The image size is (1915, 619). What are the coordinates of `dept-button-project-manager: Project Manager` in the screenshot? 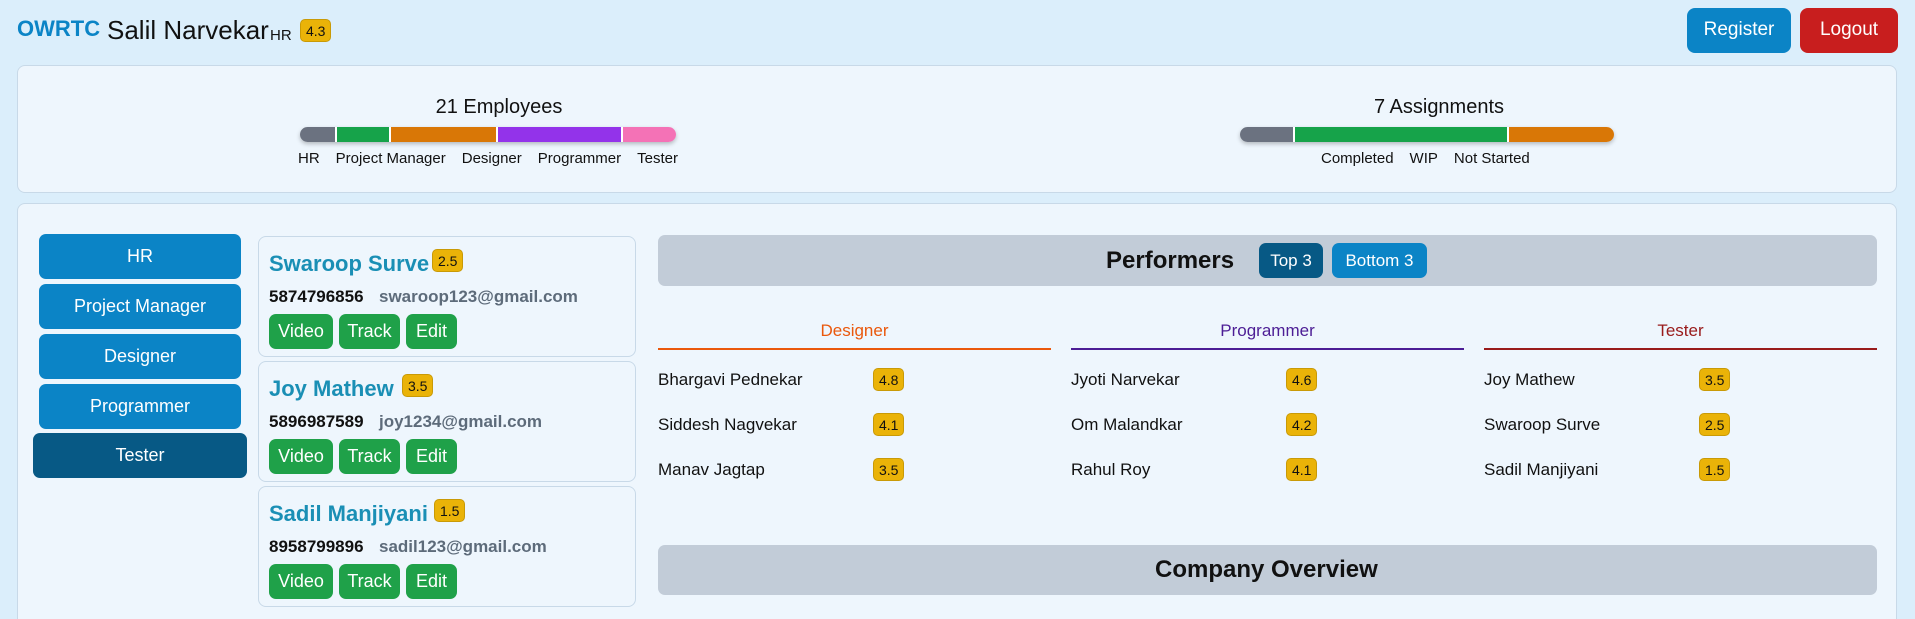 It's located at (140, 306).